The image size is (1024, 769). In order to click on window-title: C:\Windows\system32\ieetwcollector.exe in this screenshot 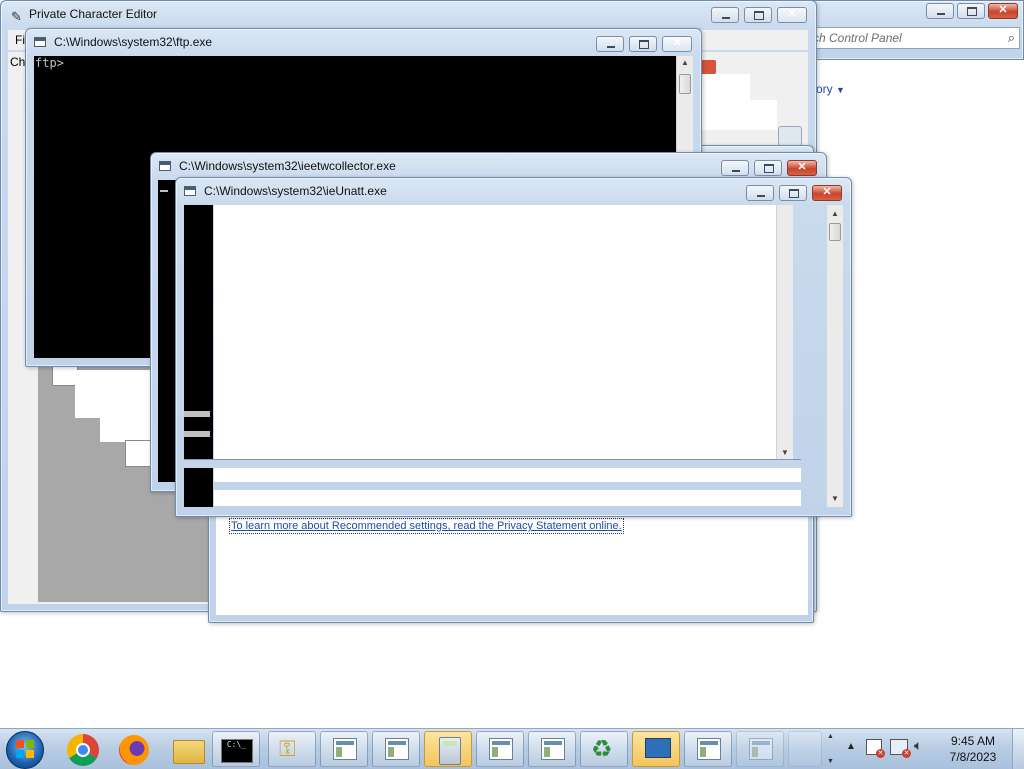, I will do `click(287, 166)`.